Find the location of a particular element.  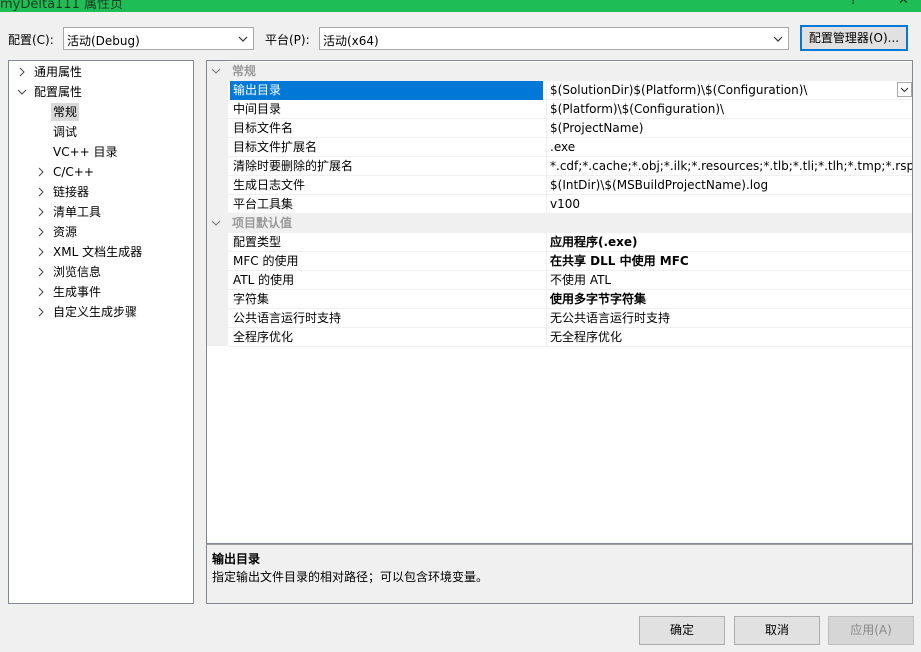

grid-row-target-name: 目标文件名 $(ProjectName) is located at coordinates (570, 128).